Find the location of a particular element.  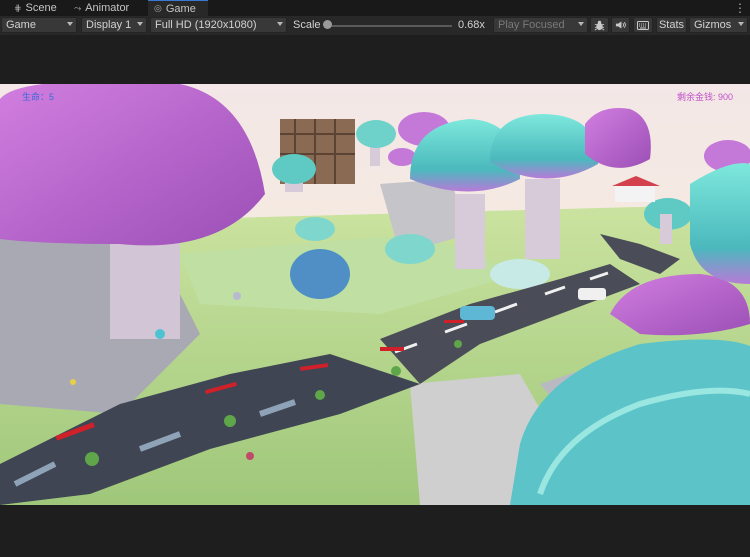

stats-button: Stats is located at coordinates (671, 25).